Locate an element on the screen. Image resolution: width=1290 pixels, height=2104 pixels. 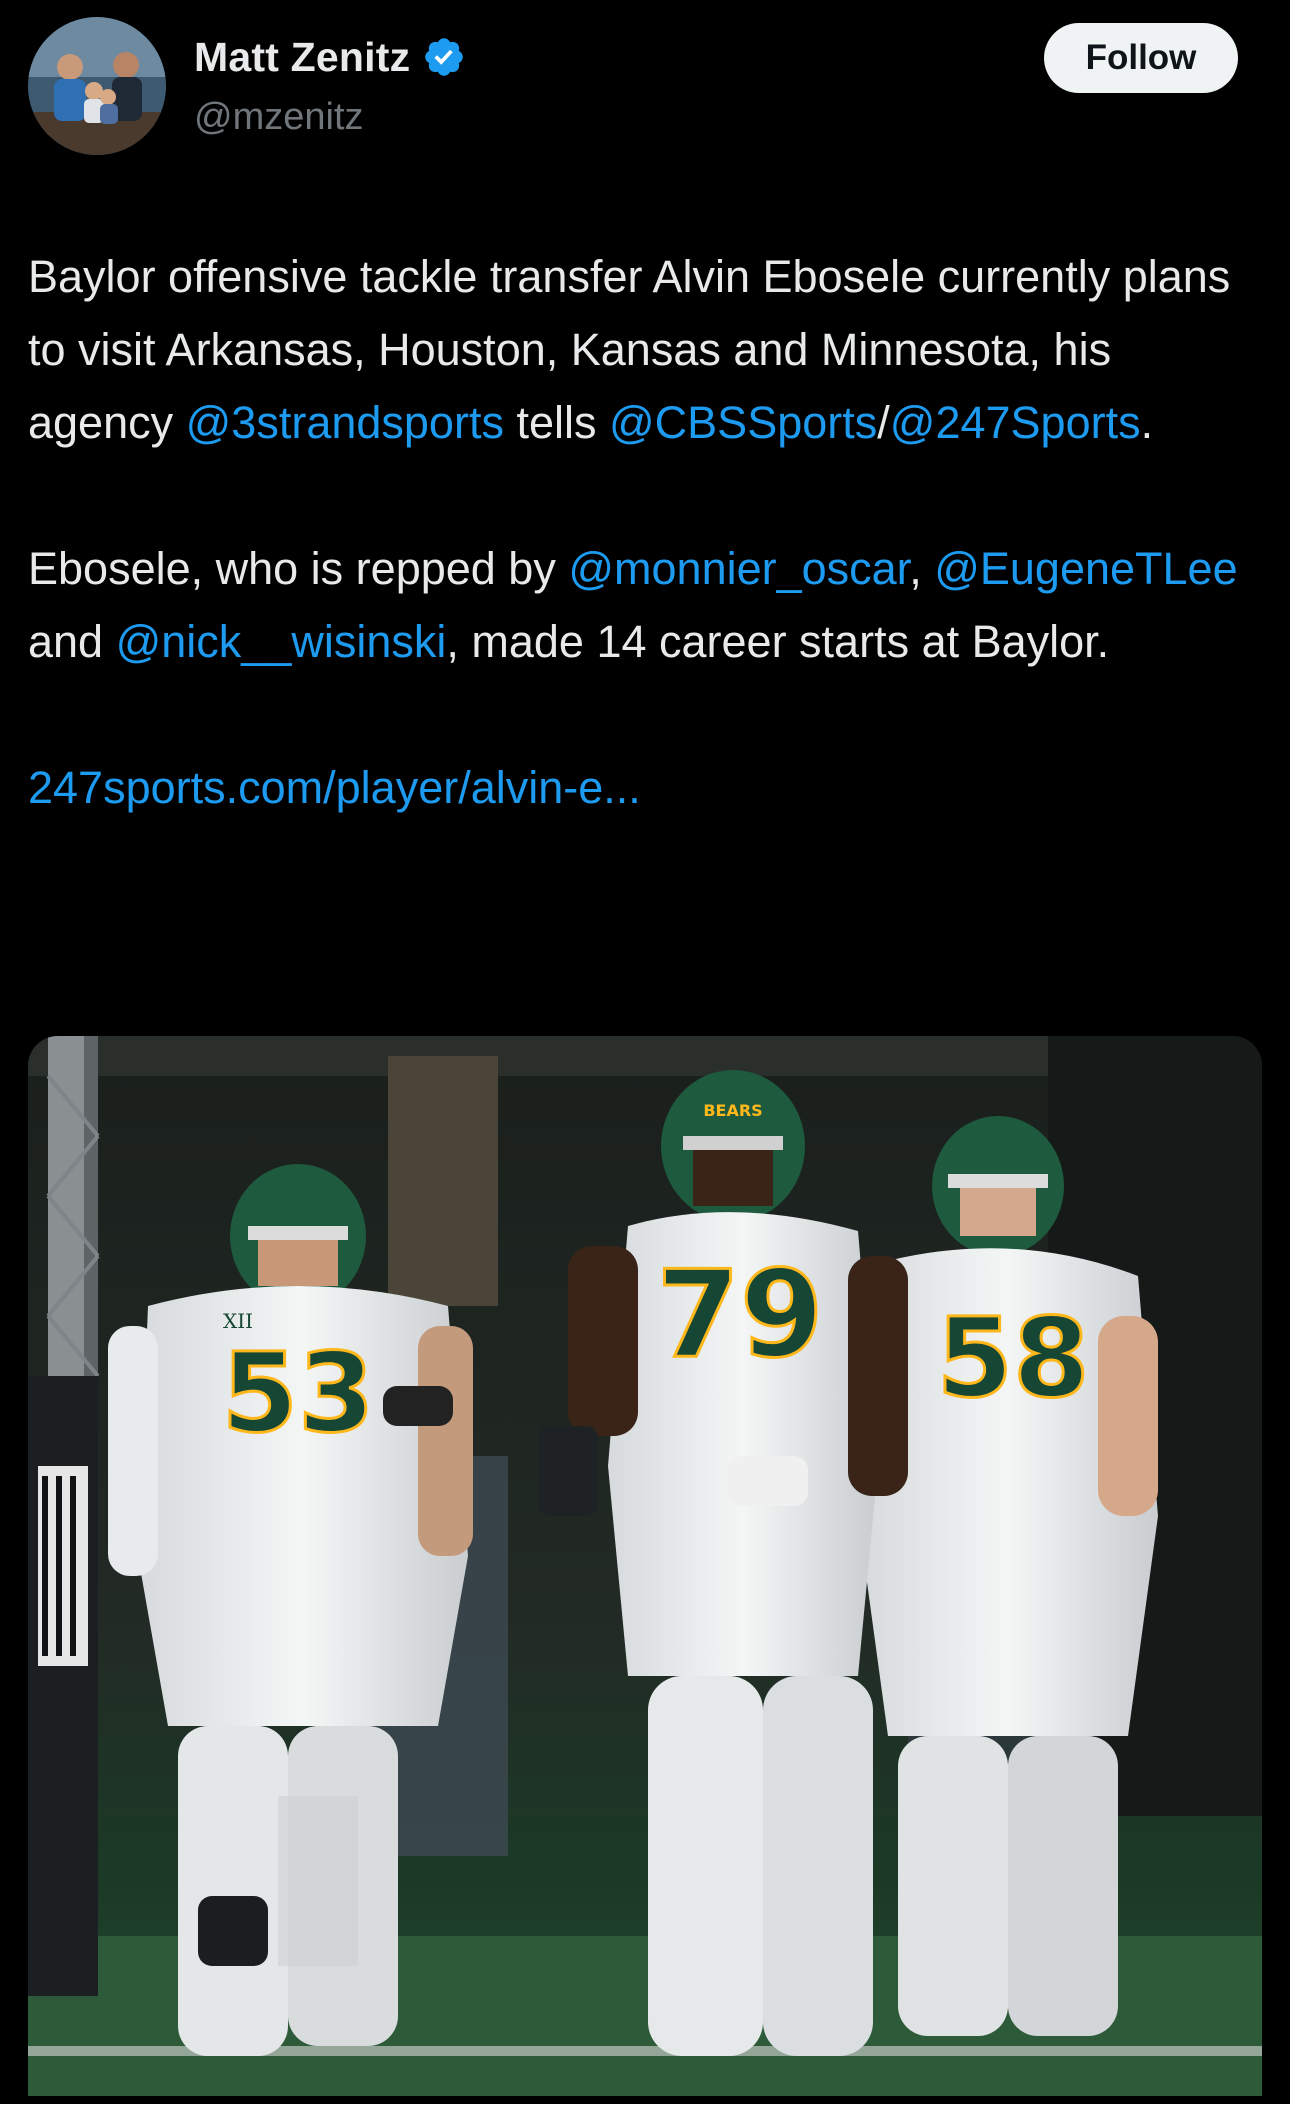
jersey-number-53: 53 is located at coordinates (297, 1393).